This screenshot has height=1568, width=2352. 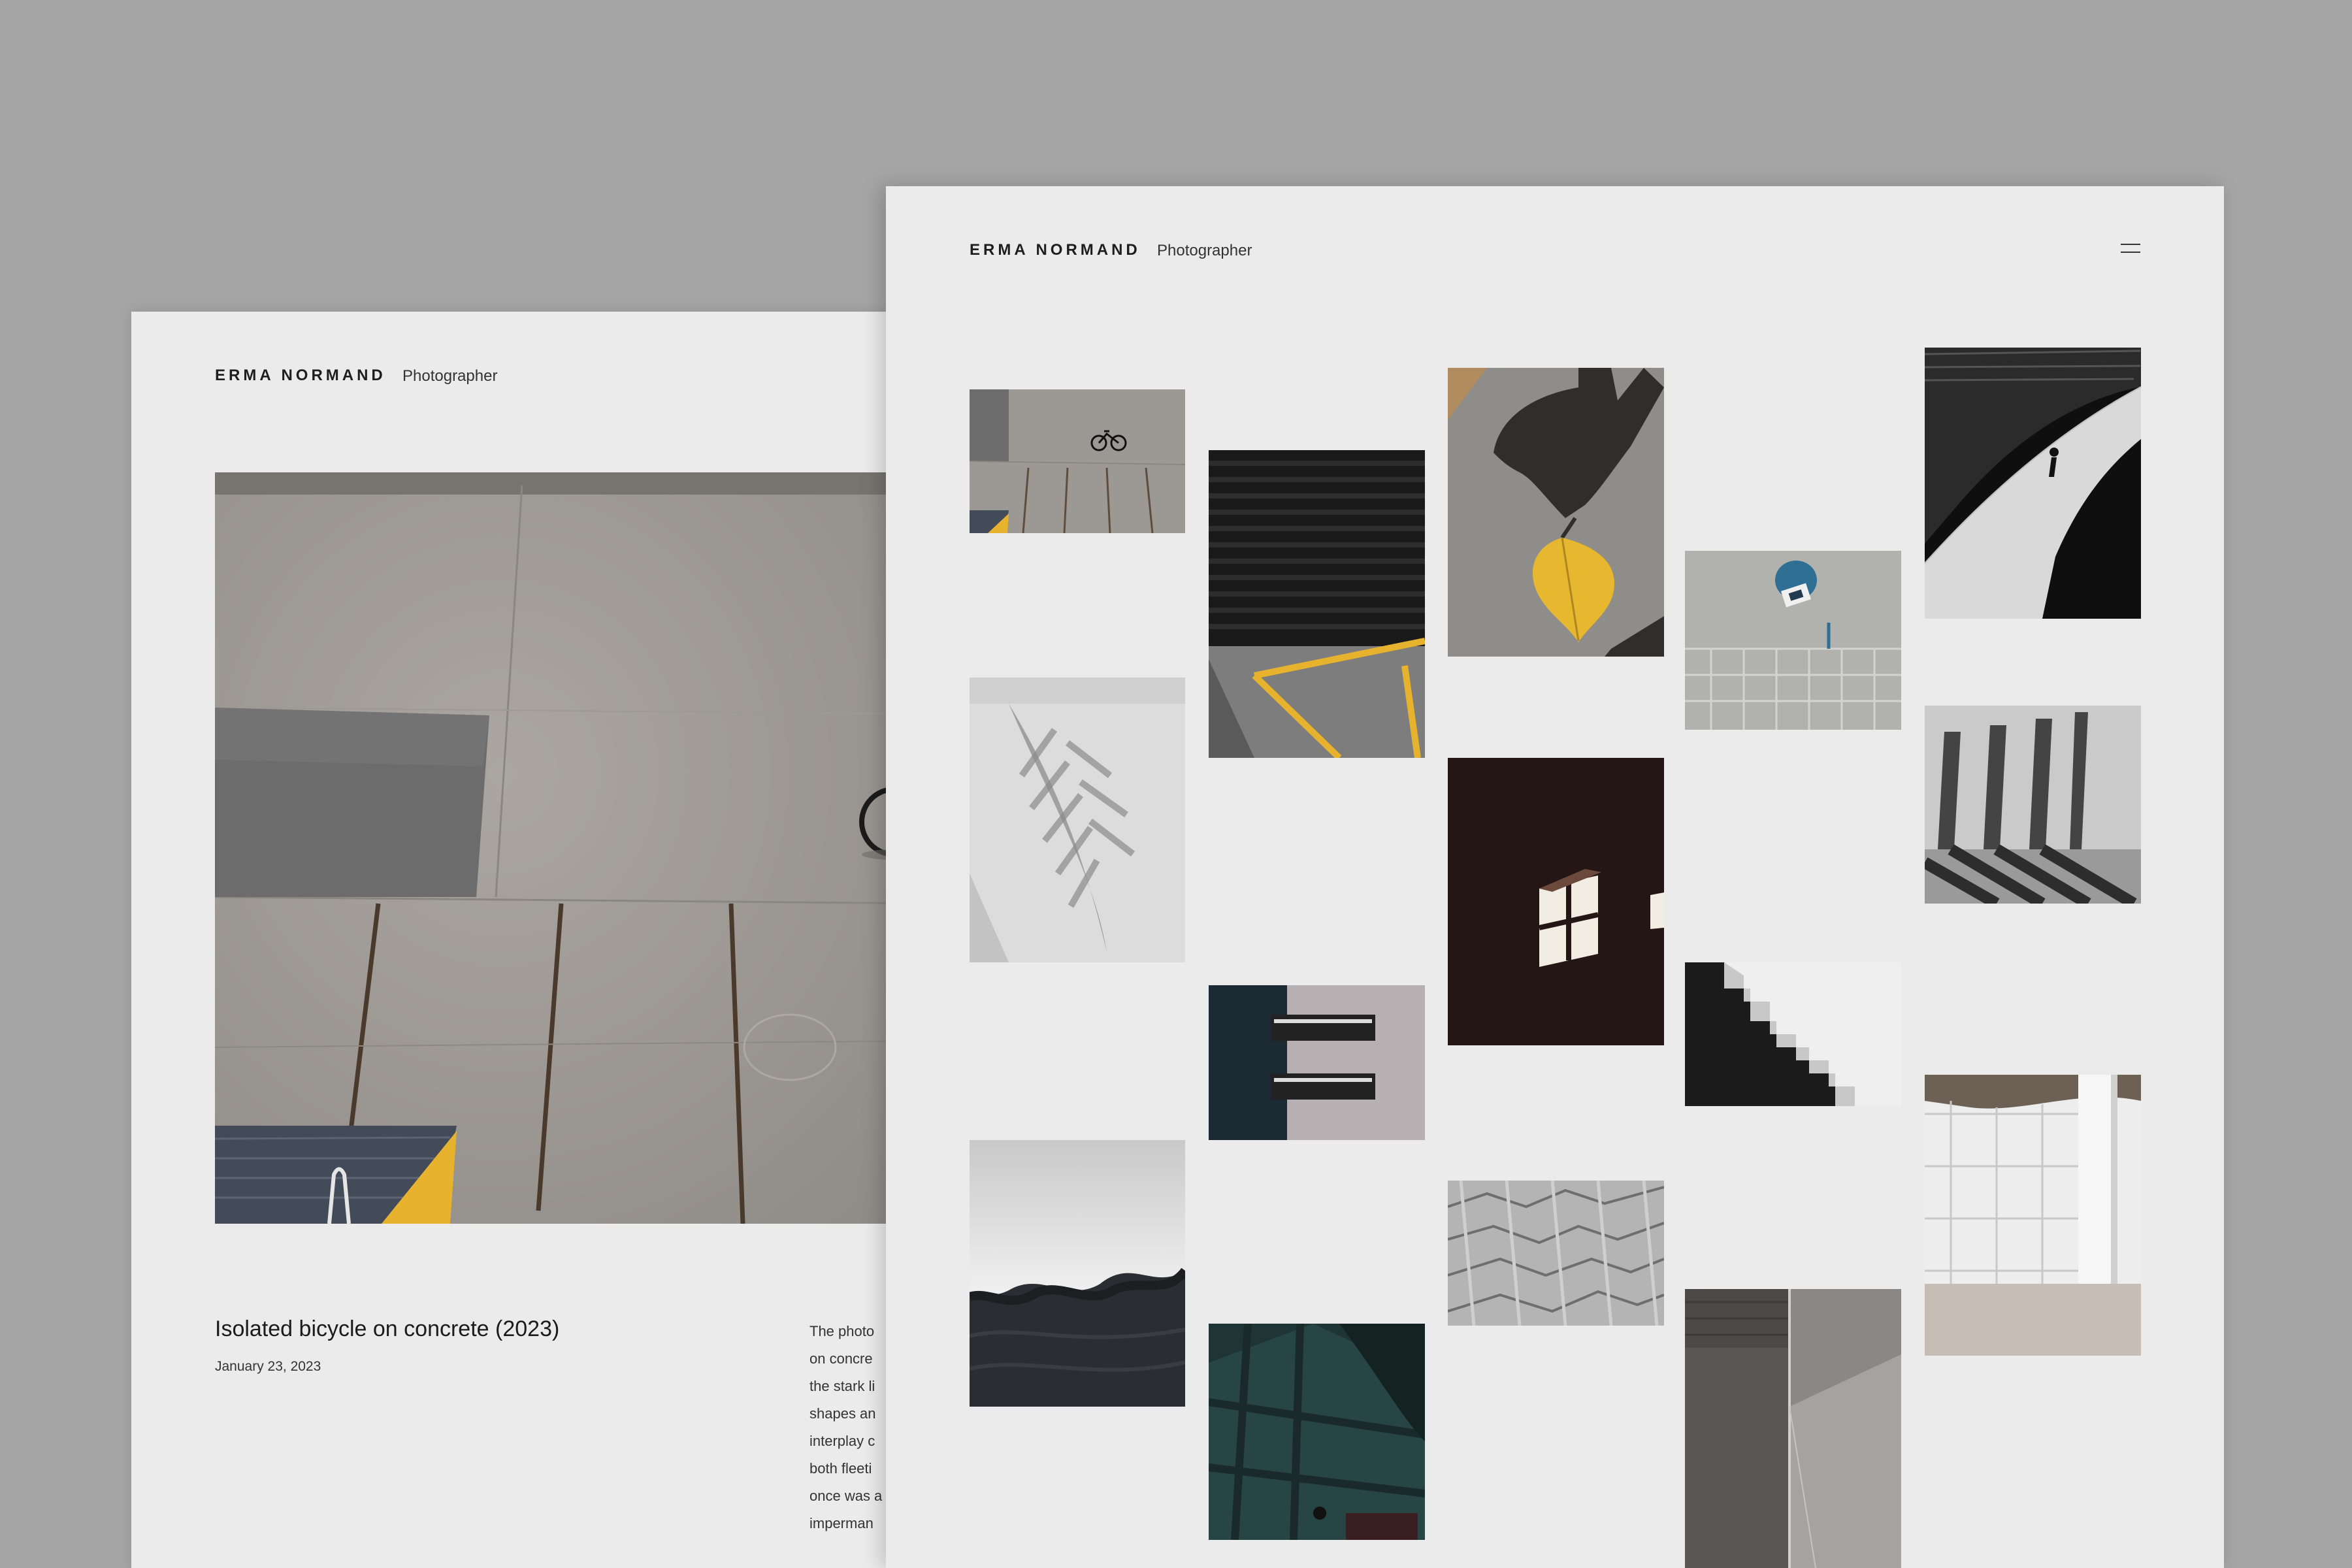 I want to click on post-date: January 23, 2023, so click(x=268, y=1366).